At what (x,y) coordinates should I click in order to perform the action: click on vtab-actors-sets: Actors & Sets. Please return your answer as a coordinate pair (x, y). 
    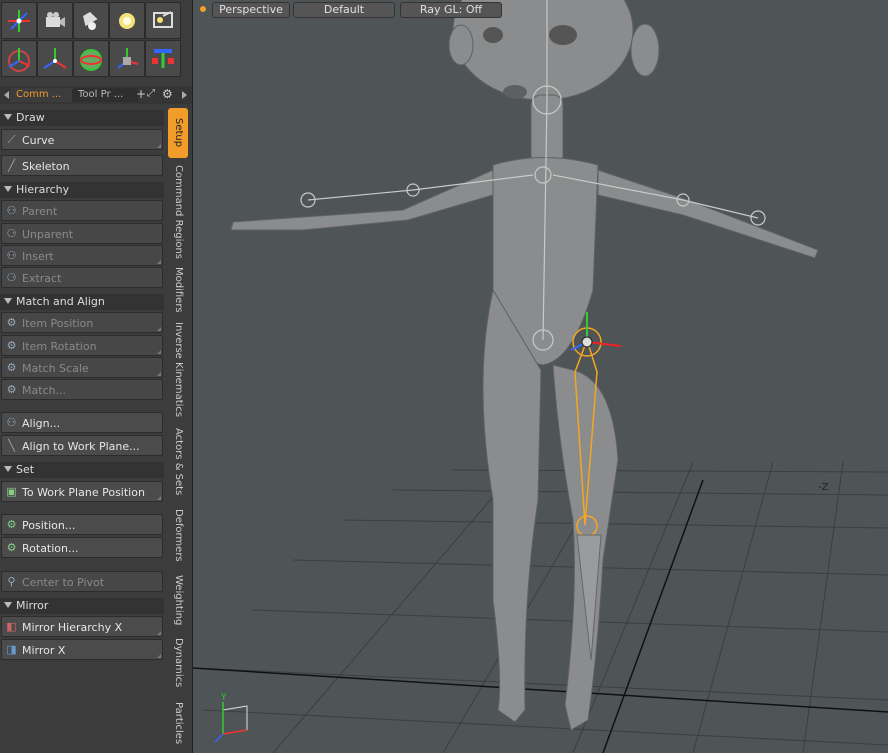
    Looking at the image, I should click on (178, 462).